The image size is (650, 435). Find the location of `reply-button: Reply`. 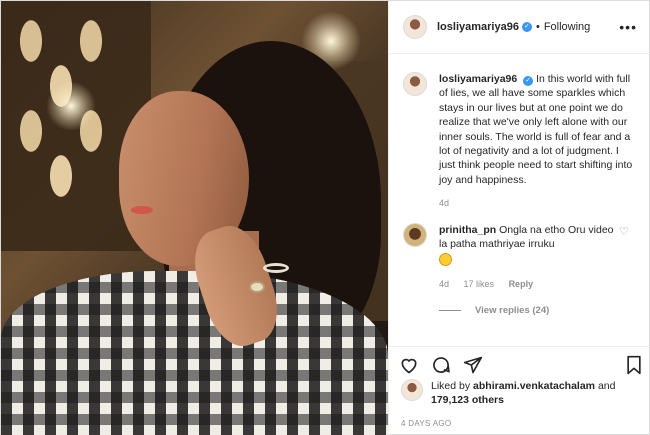

reply-button: Reply is located at coordinates (521, 284).